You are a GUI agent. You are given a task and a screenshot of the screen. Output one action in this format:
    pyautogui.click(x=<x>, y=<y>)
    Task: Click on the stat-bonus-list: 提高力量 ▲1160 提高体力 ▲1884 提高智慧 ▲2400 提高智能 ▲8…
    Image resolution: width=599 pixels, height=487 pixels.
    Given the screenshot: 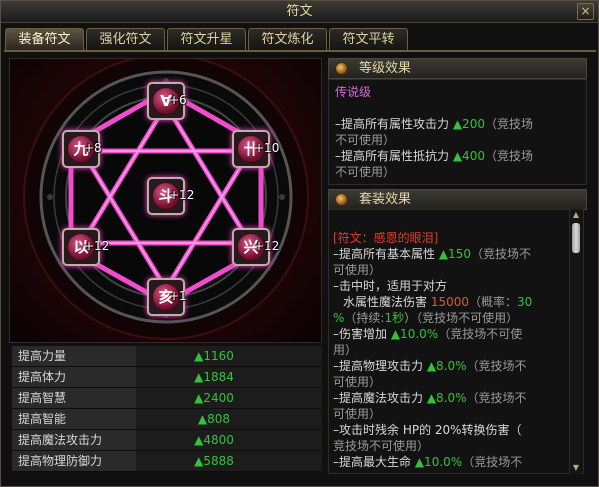 What is the action you would take?
    pyautogui.click(x=167, y=409)
    